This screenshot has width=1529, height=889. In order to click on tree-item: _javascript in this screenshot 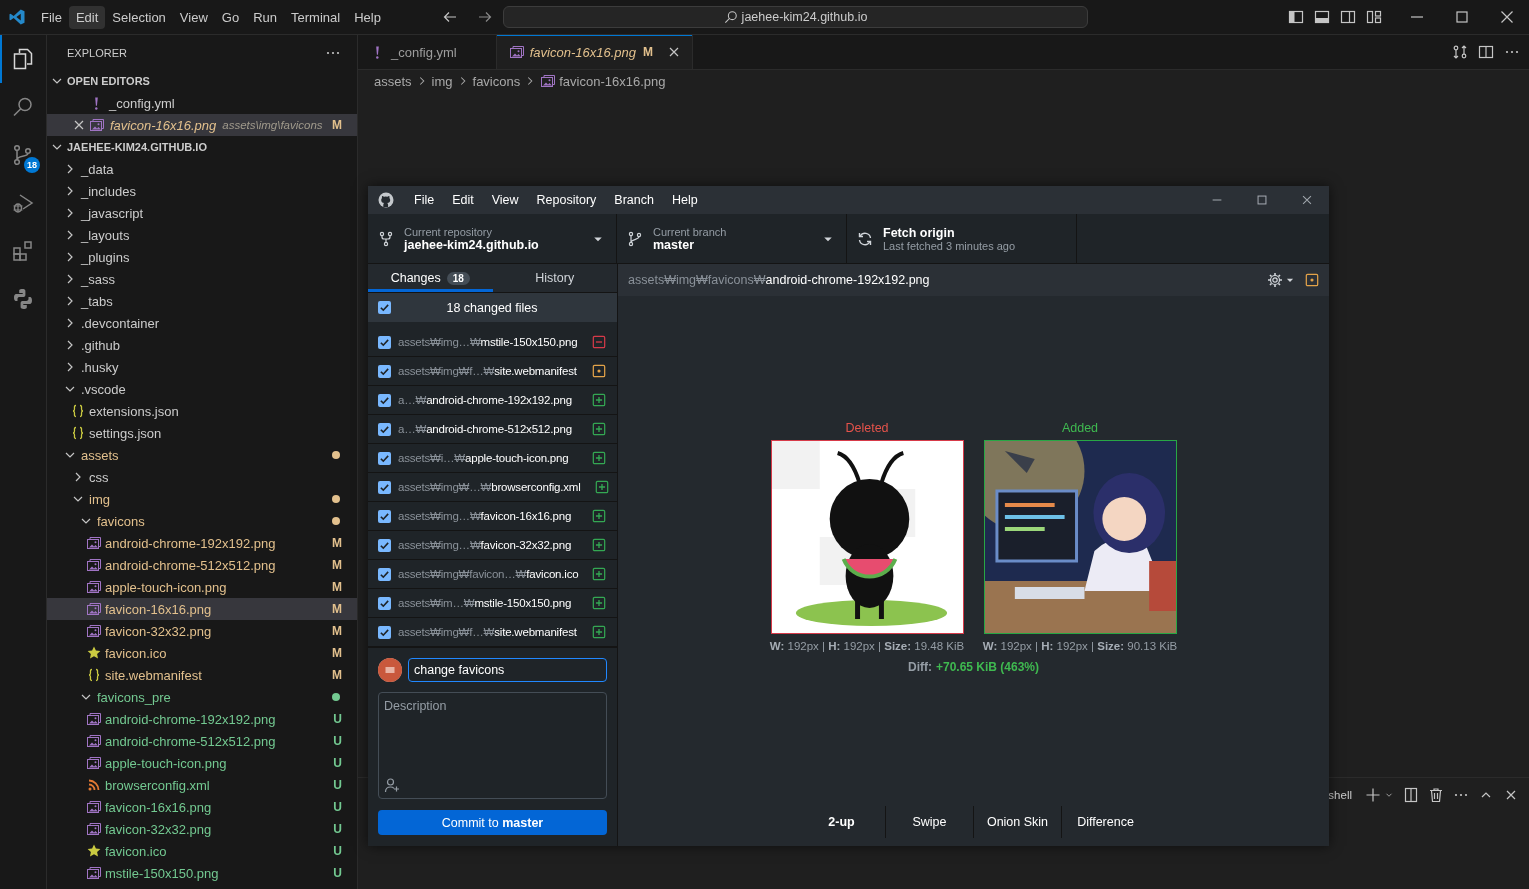, I will do `click(202, 213)`.